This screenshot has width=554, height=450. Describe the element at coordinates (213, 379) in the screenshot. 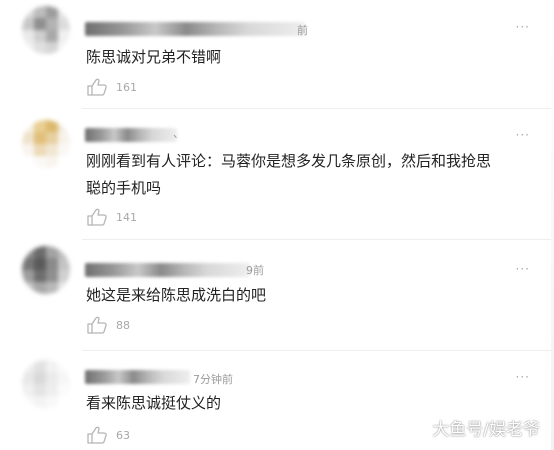

I see `comment-time: 7分钟前` at that location.